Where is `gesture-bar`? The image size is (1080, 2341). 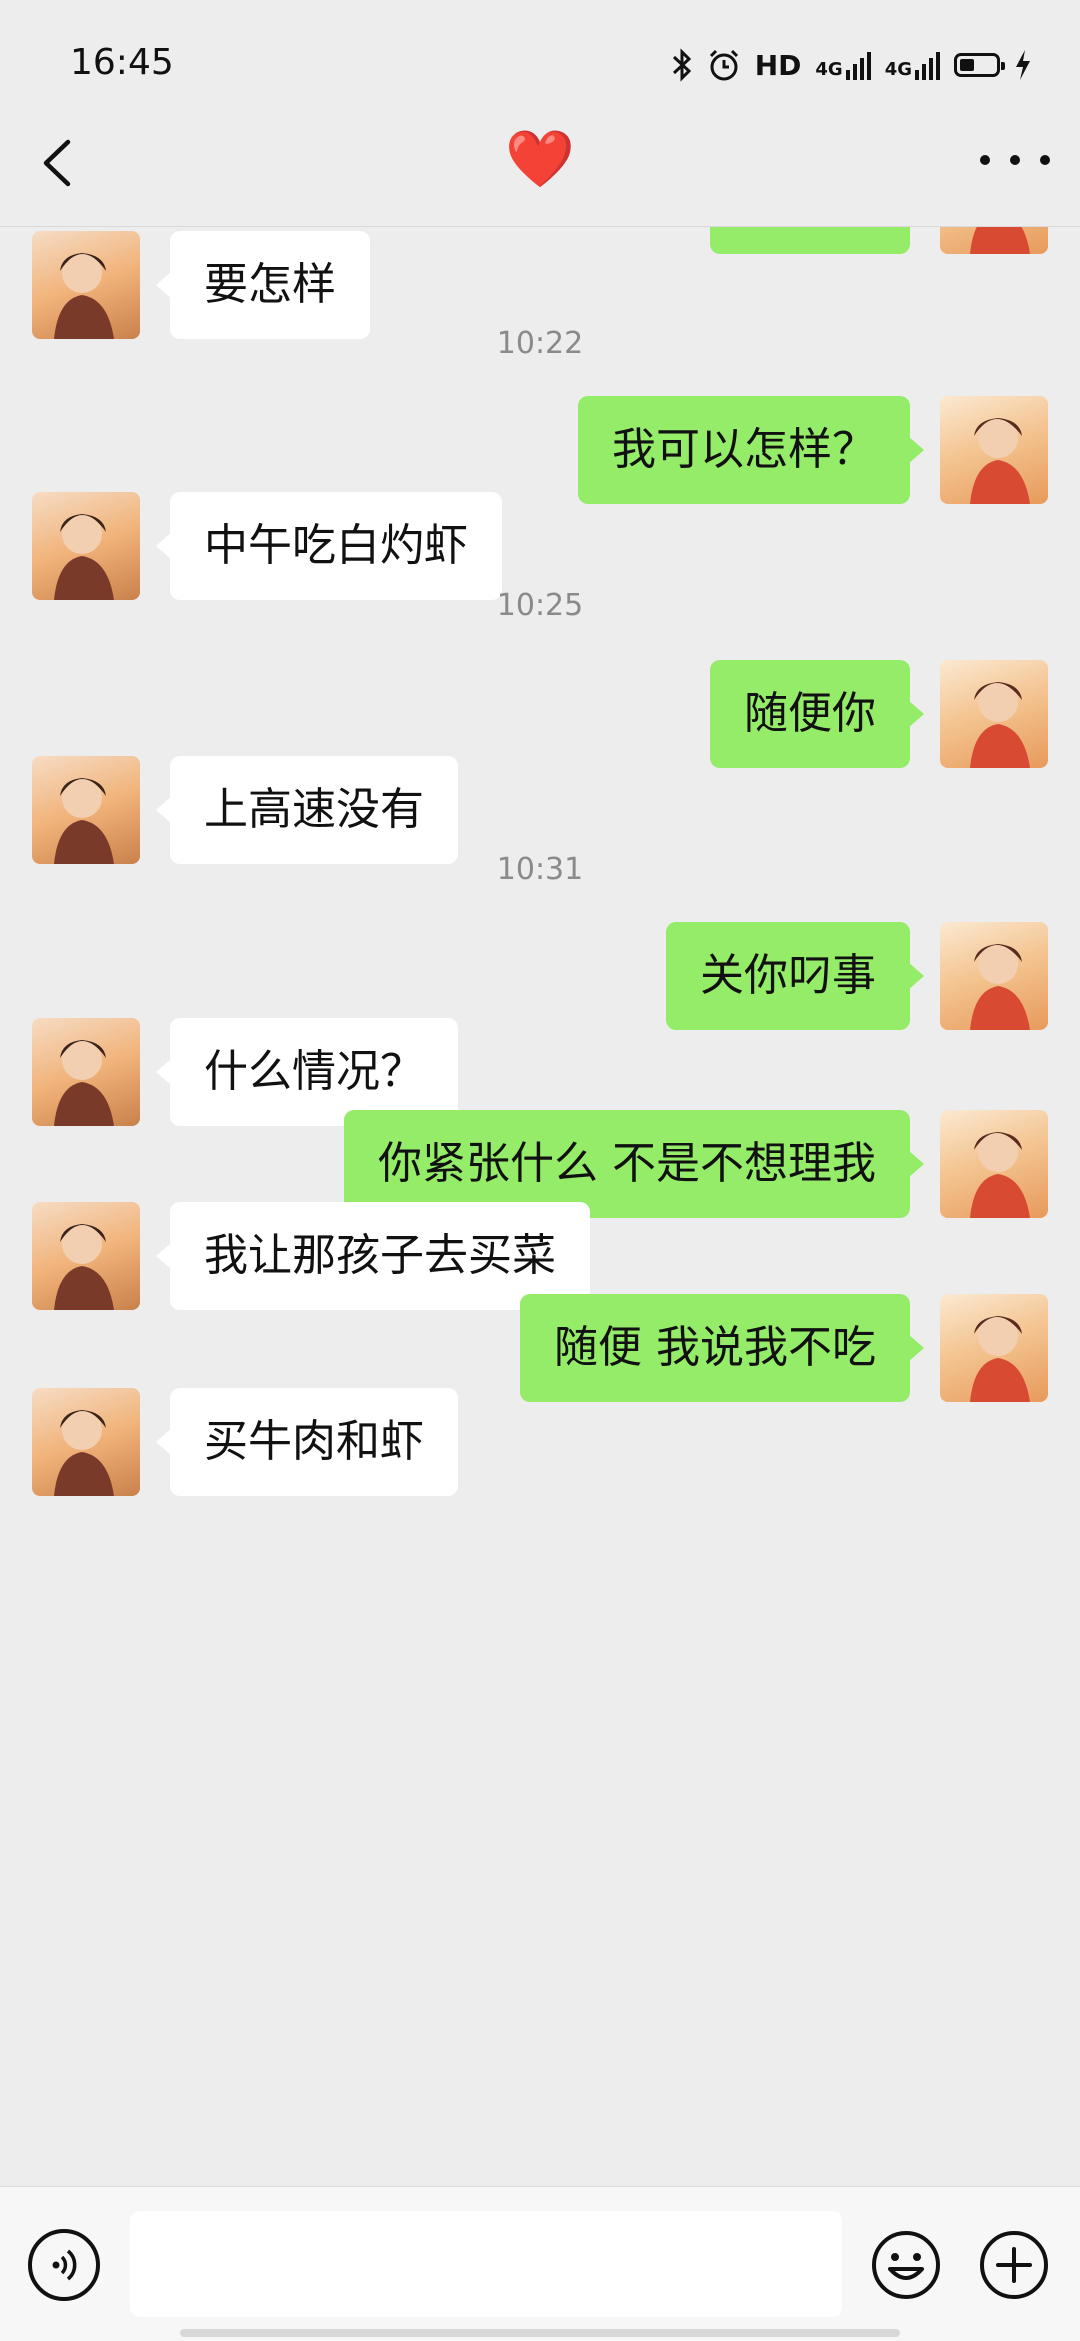 gesture-bar is located at coordinates (540, 2333).